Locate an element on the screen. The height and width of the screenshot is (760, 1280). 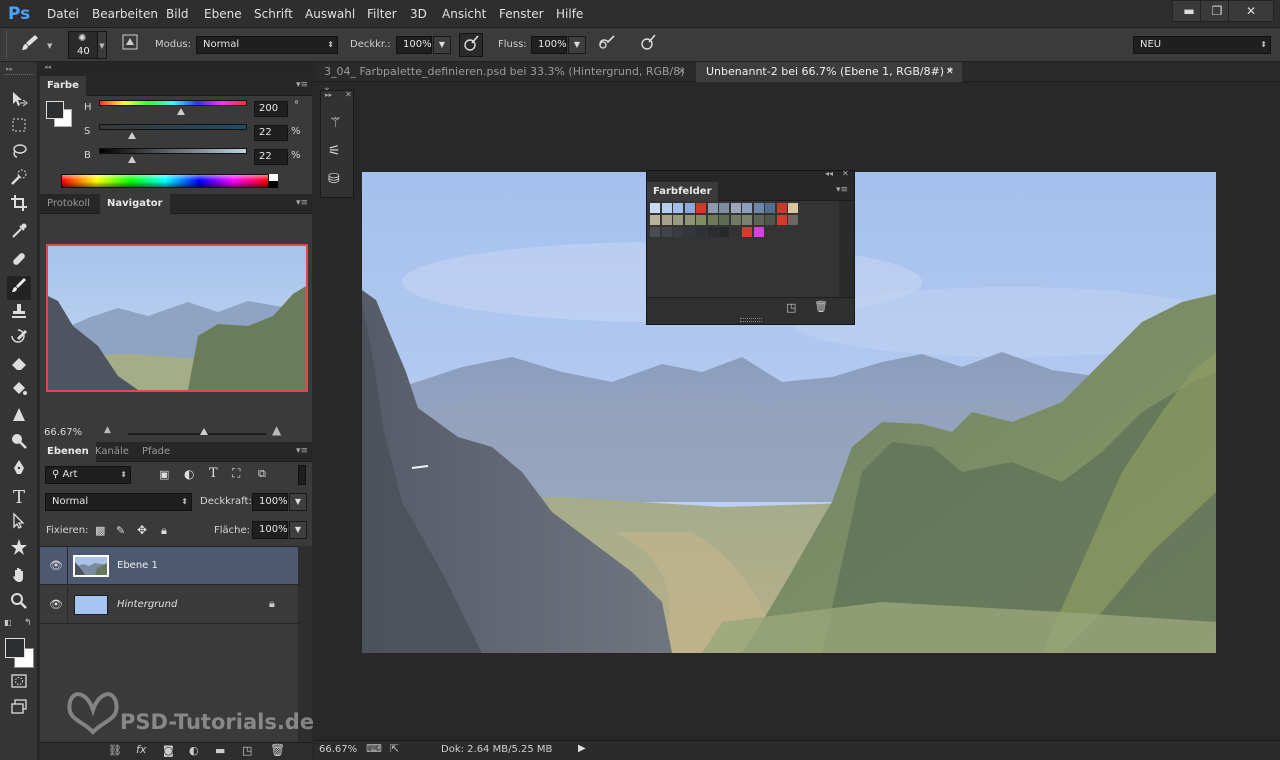
layer-opacity-input: 100% is located at coordinates (270, 502).